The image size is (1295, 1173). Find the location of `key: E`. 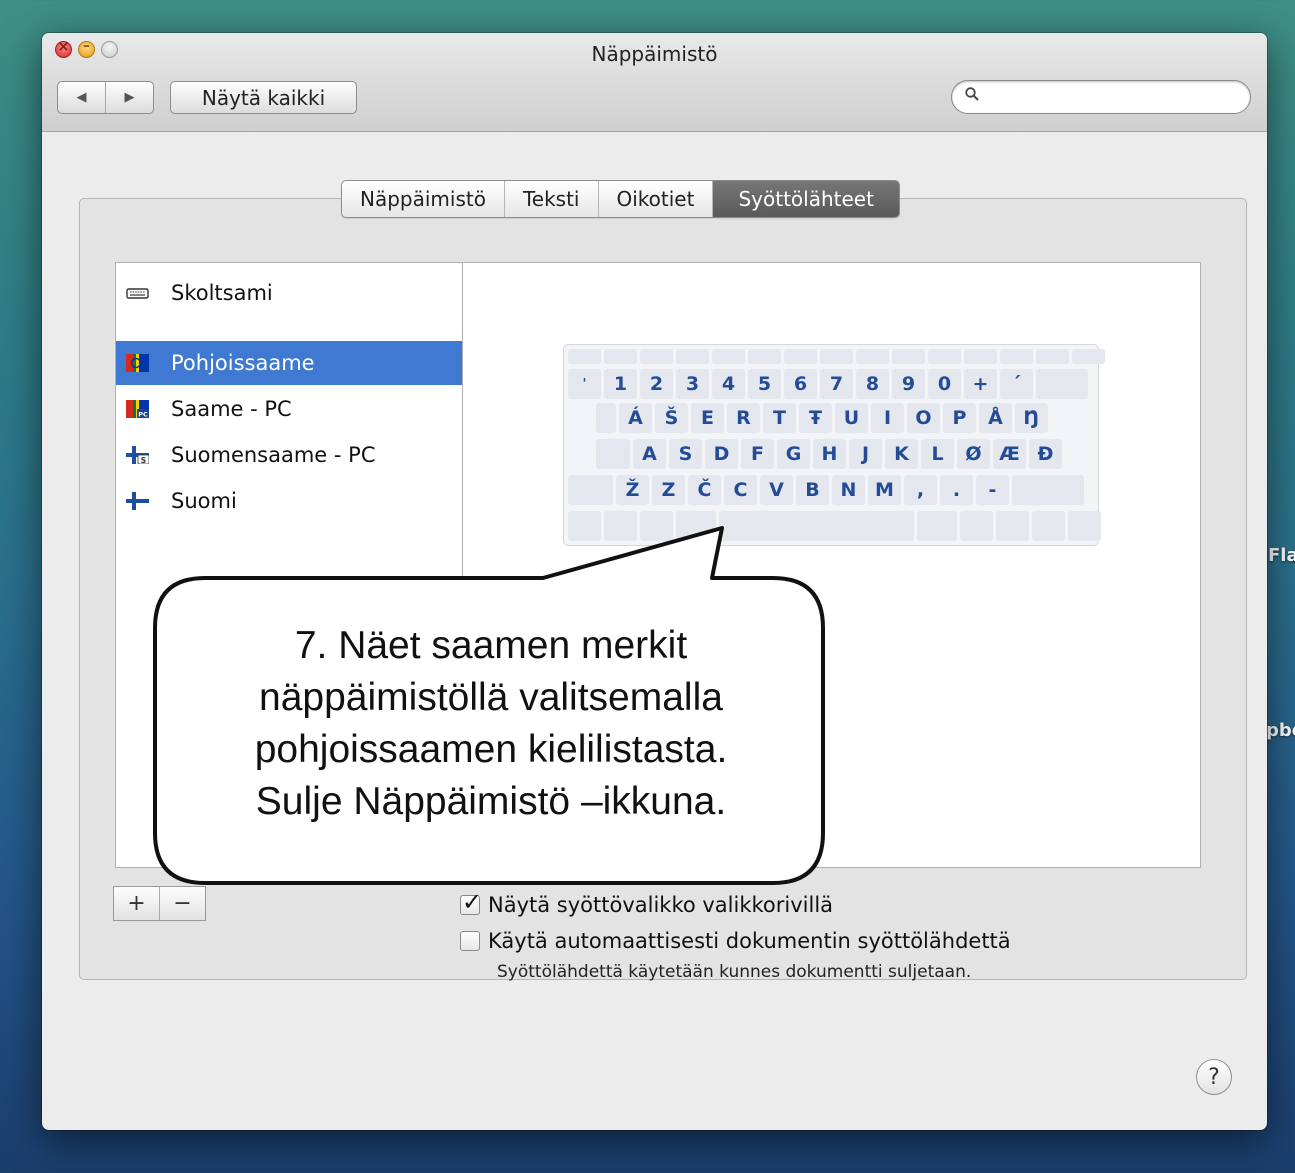

key: E is located at coordinates (707, 418).